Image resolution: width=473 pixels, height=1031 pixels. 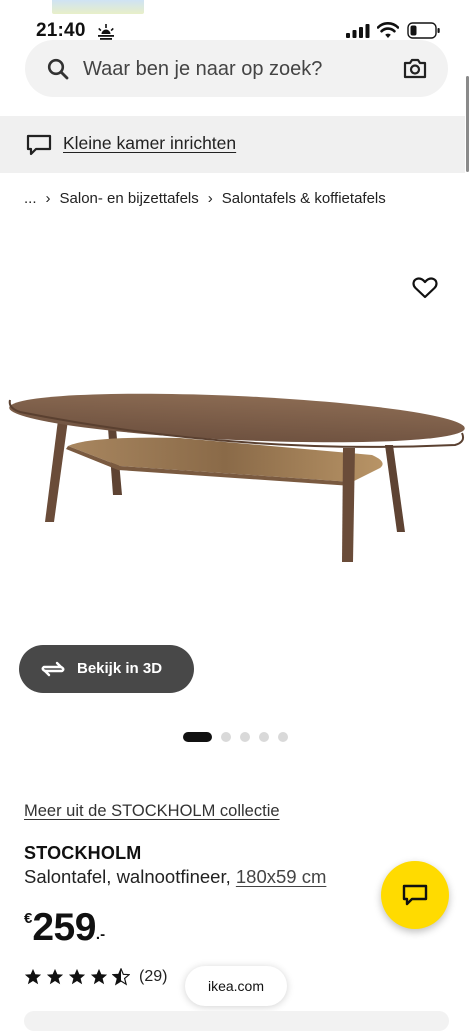 What do you see at coordinates (120, 668) in the screenshot?
I see `view-3d-label: Bekijk in 3D` at bounding box center [120, 668].